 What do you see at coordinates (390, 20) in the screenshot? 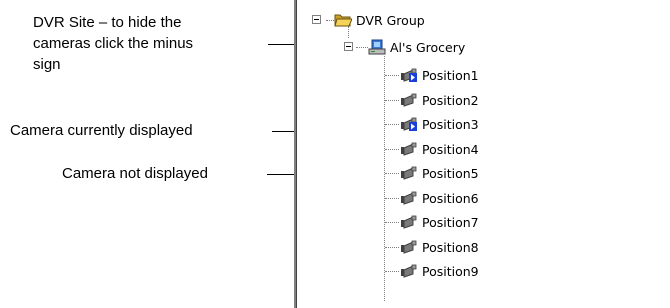
I see `tree-node-label: DVR Group` at bounding box center [390, 20].